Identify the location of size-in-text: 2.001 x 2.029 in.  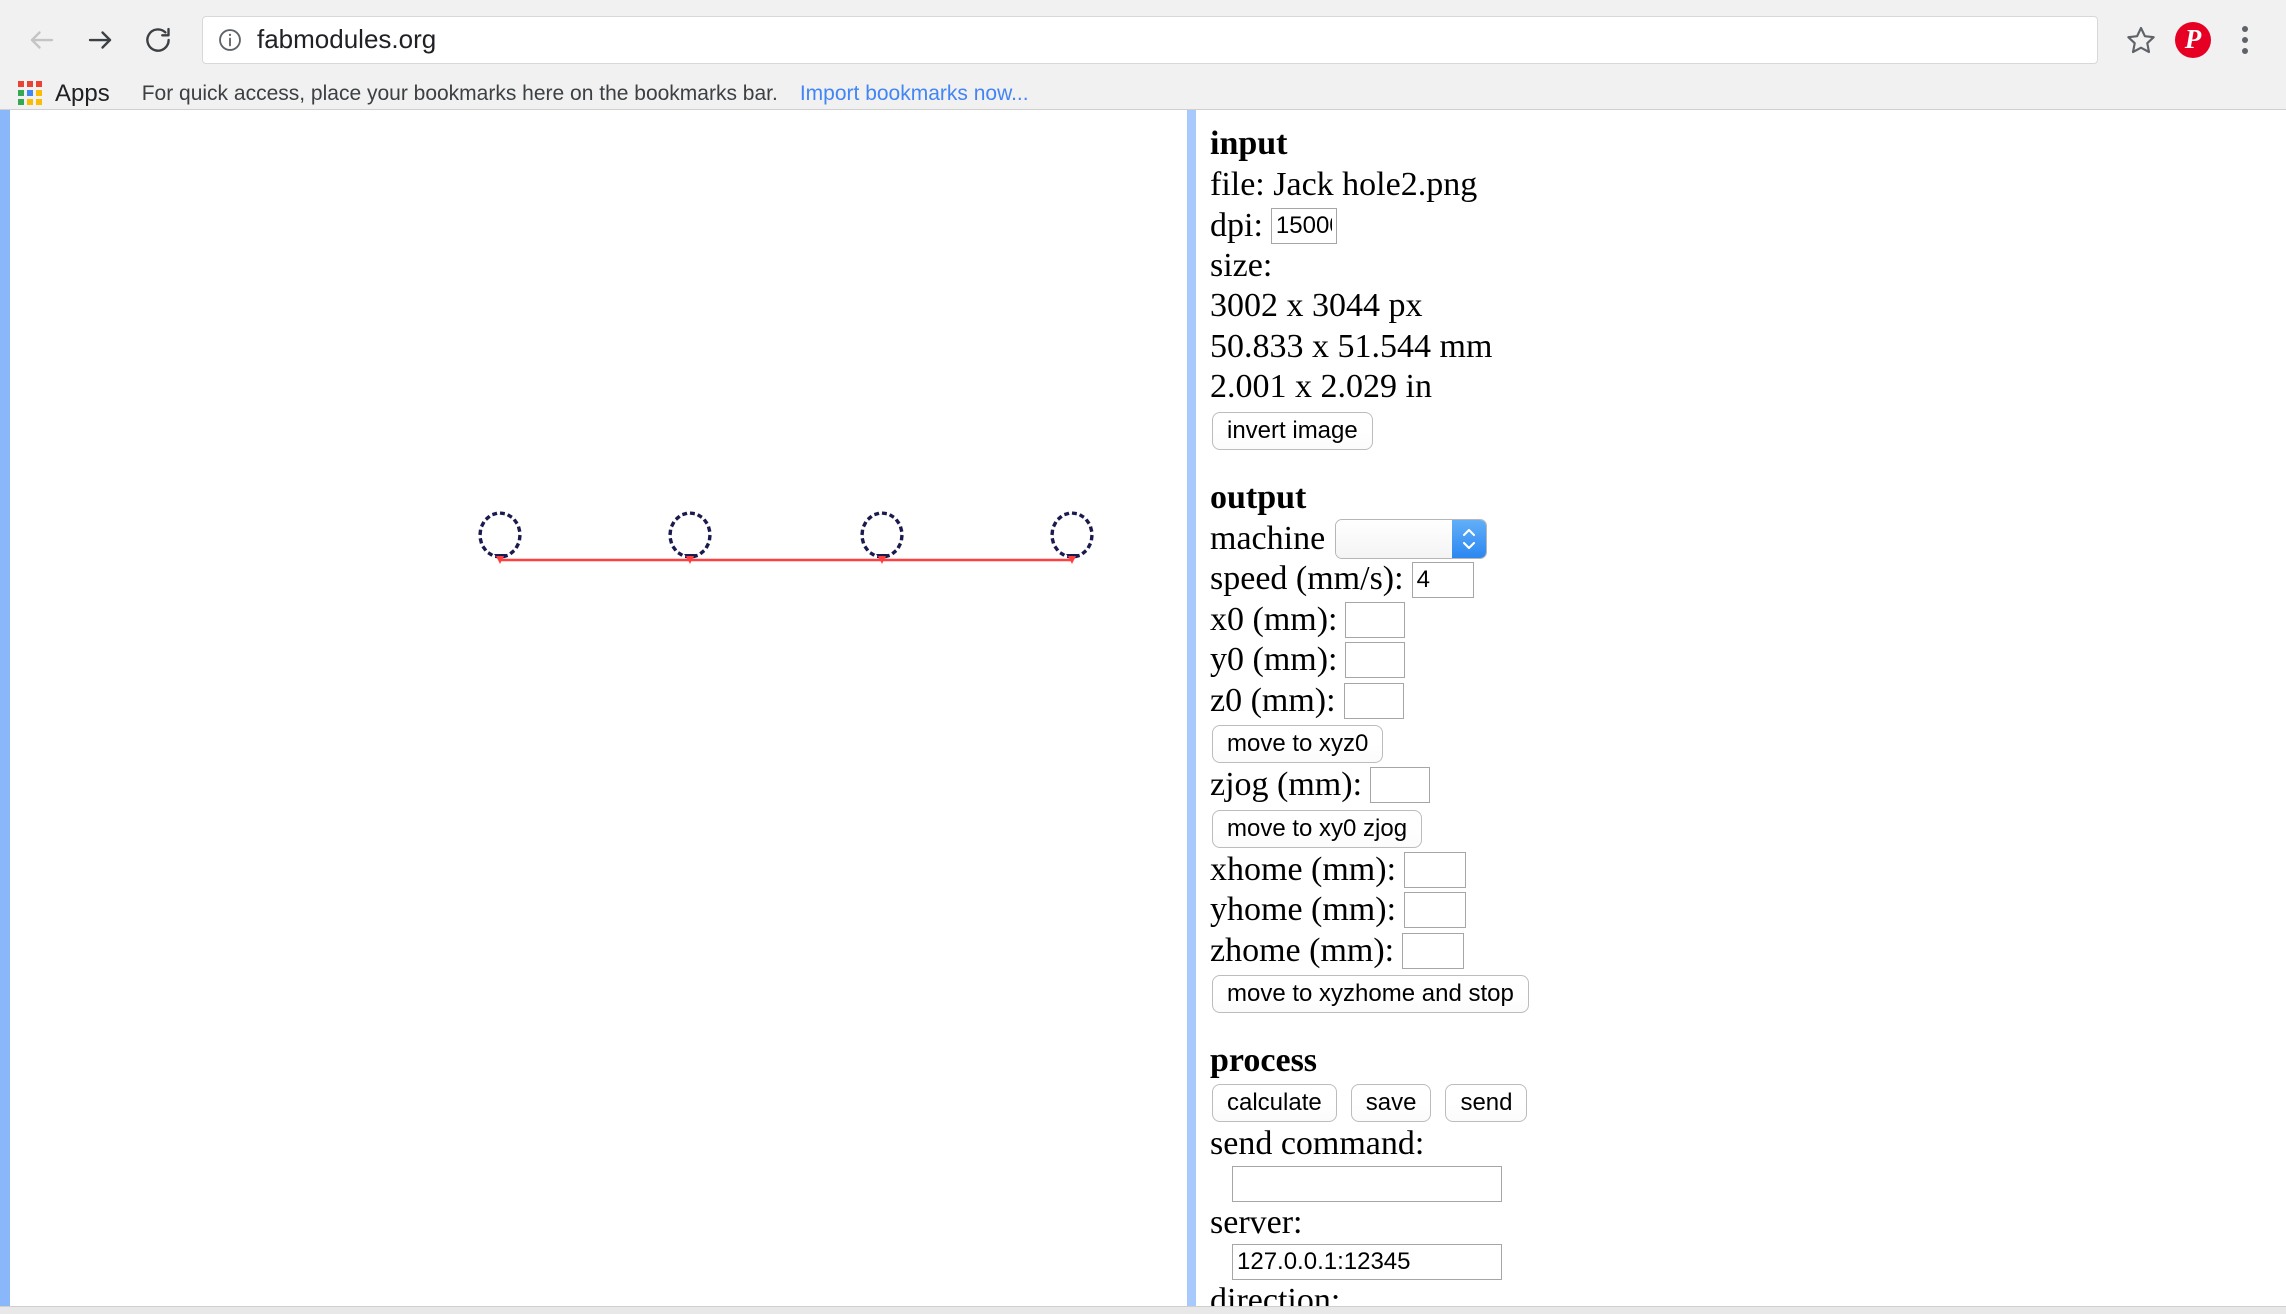
(1321, 387).